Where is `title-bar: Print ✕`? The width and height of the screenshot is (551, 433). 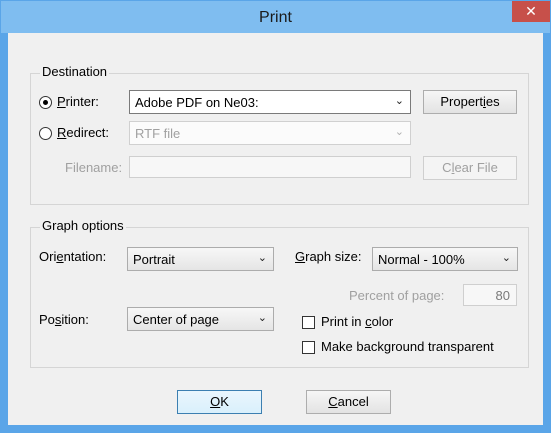
title-bar: Print ✕ is located at coordinates (275, 17).